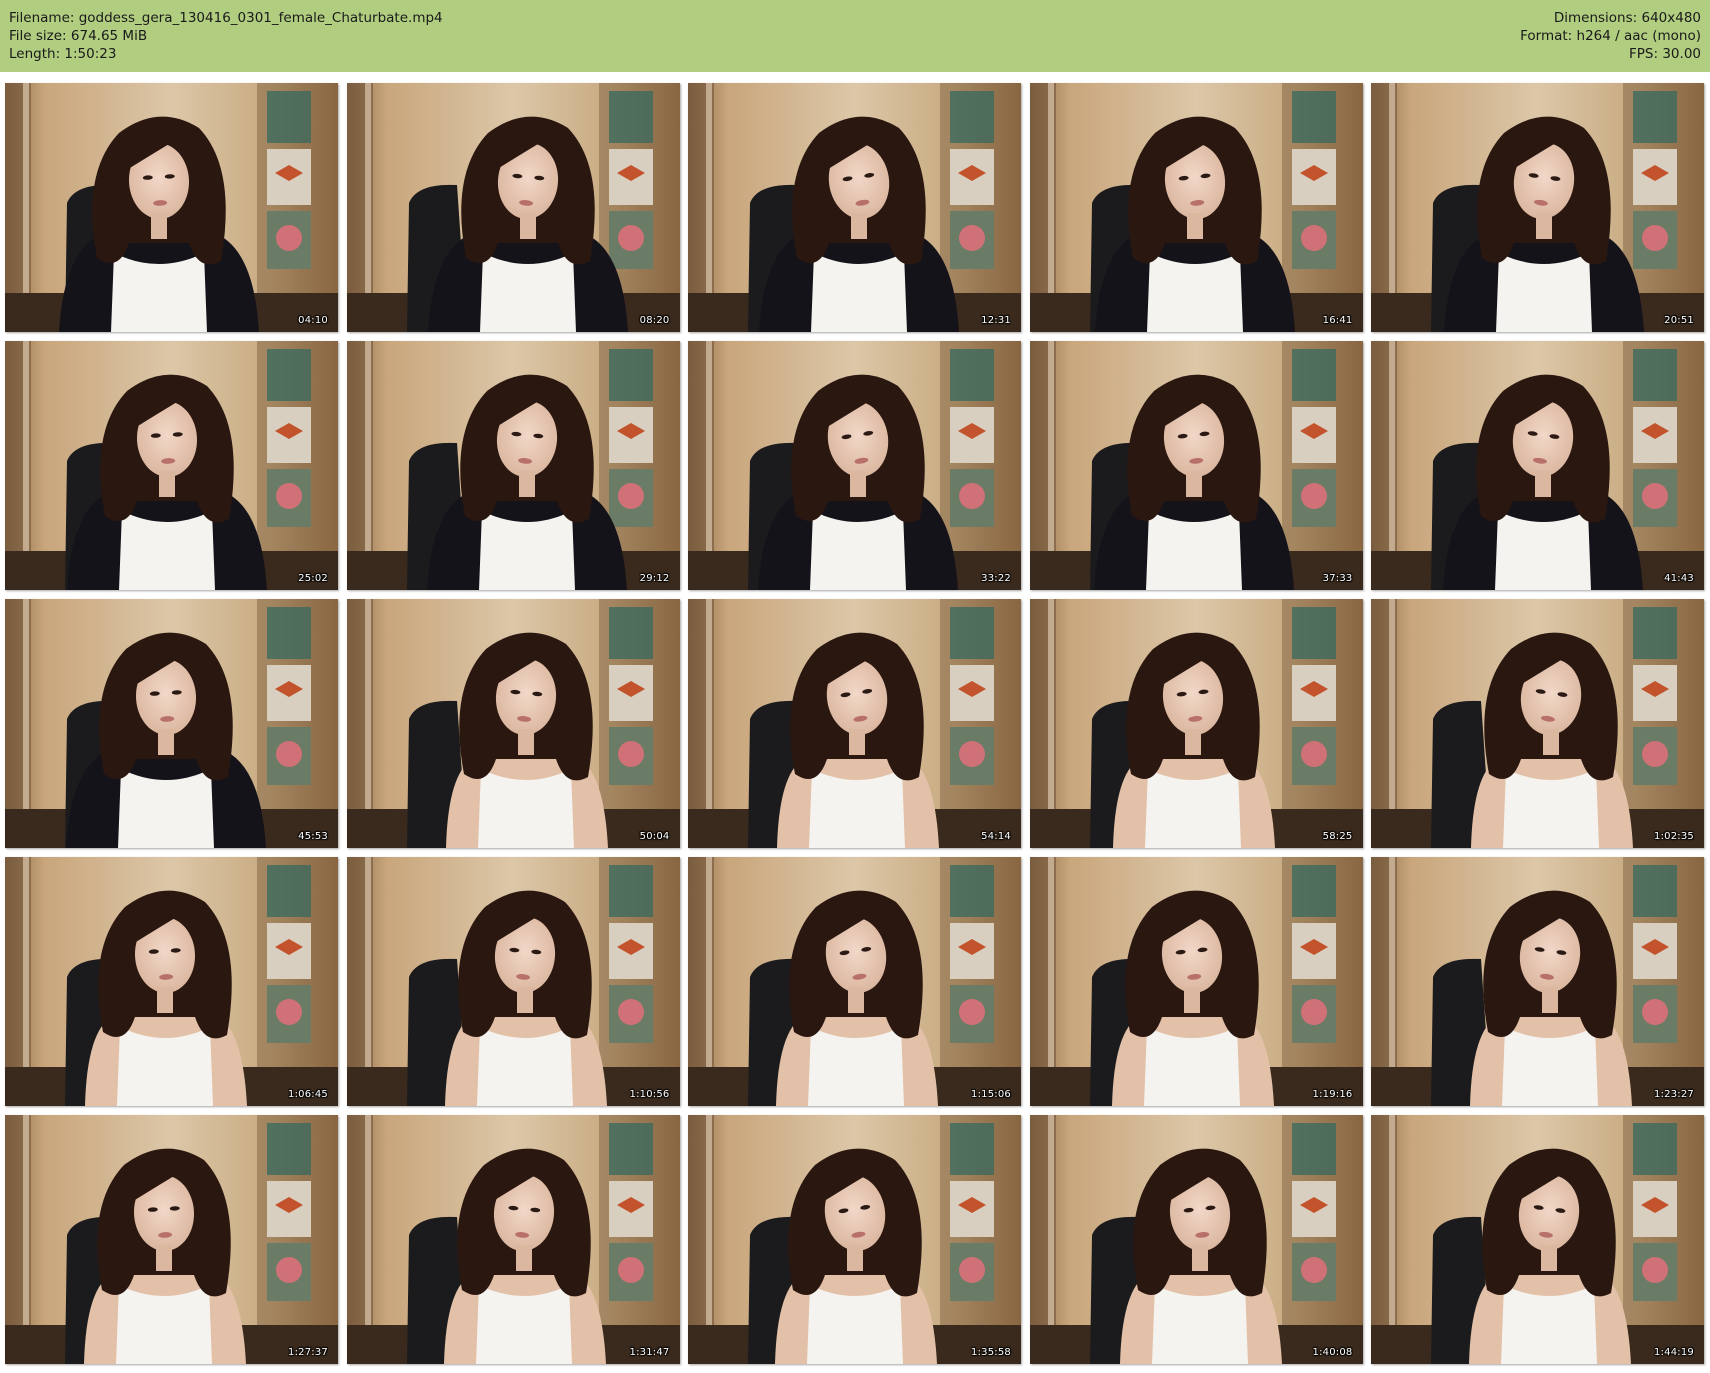 This screenshot has height=1373, width=1710. I want to click on frame-timestamp: 16:41, so click(1337, 320).